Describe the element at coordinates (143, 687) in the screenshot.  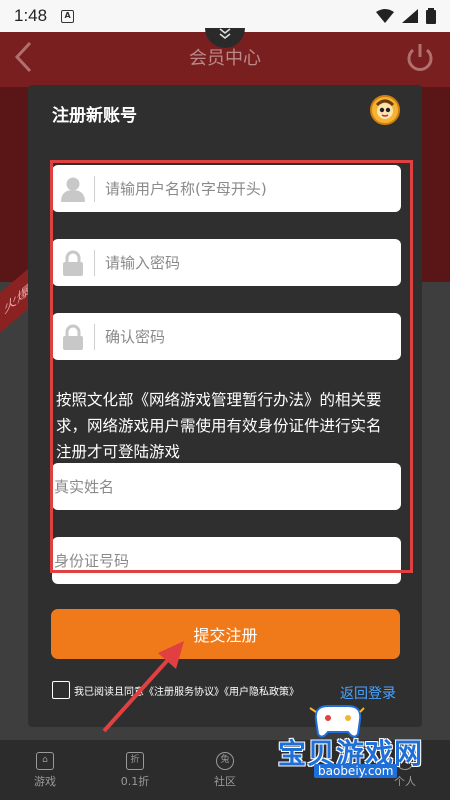
I see `arrow-annotation-icon` at that location.